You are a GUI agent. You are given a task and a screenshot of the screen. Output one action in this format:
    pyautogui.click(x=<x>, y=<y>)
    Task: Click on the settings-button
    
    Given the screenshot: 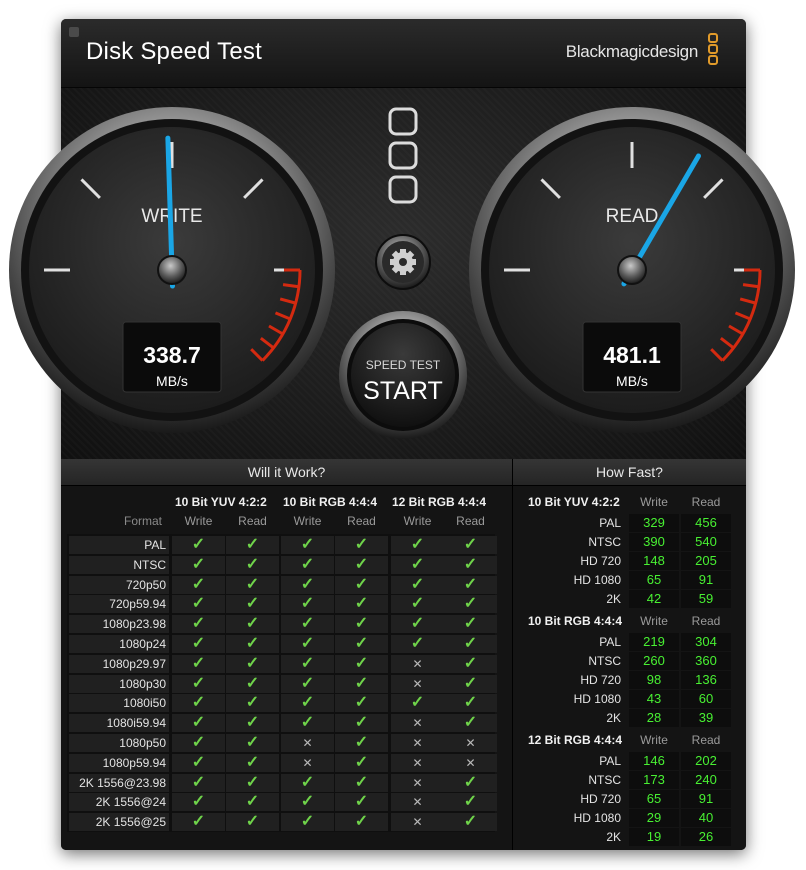 What is the action you would take?
    pyautogui.click(x=403, y=262)
    